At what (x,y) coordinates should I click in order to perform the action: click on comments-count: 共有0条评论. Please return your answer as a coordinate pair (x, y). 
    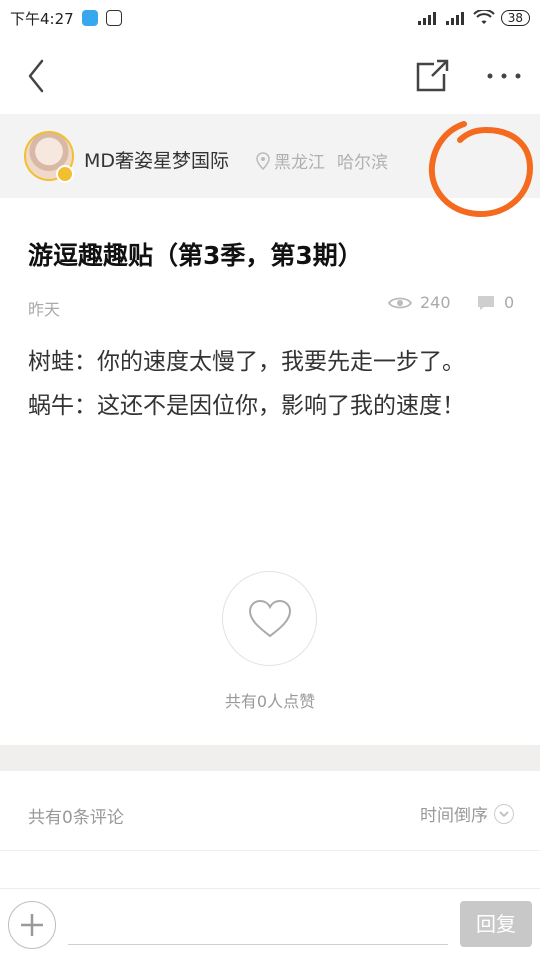
    Looking at the image, I should click on (76, 818).